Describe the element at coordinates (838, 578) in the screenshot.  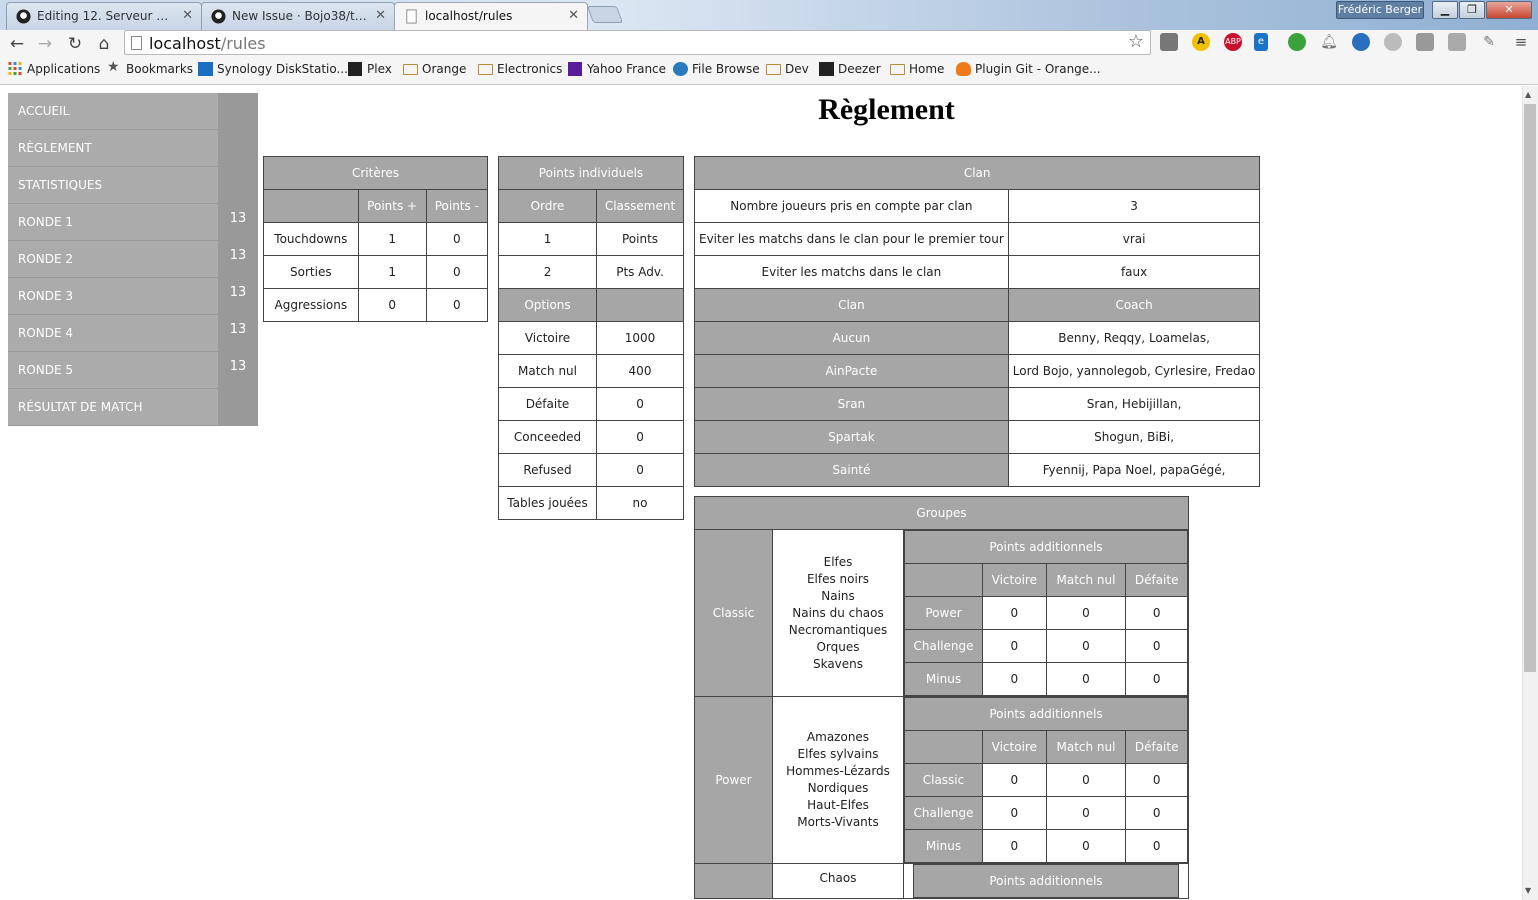
I see `race-item: Elfes noirs` at that location.